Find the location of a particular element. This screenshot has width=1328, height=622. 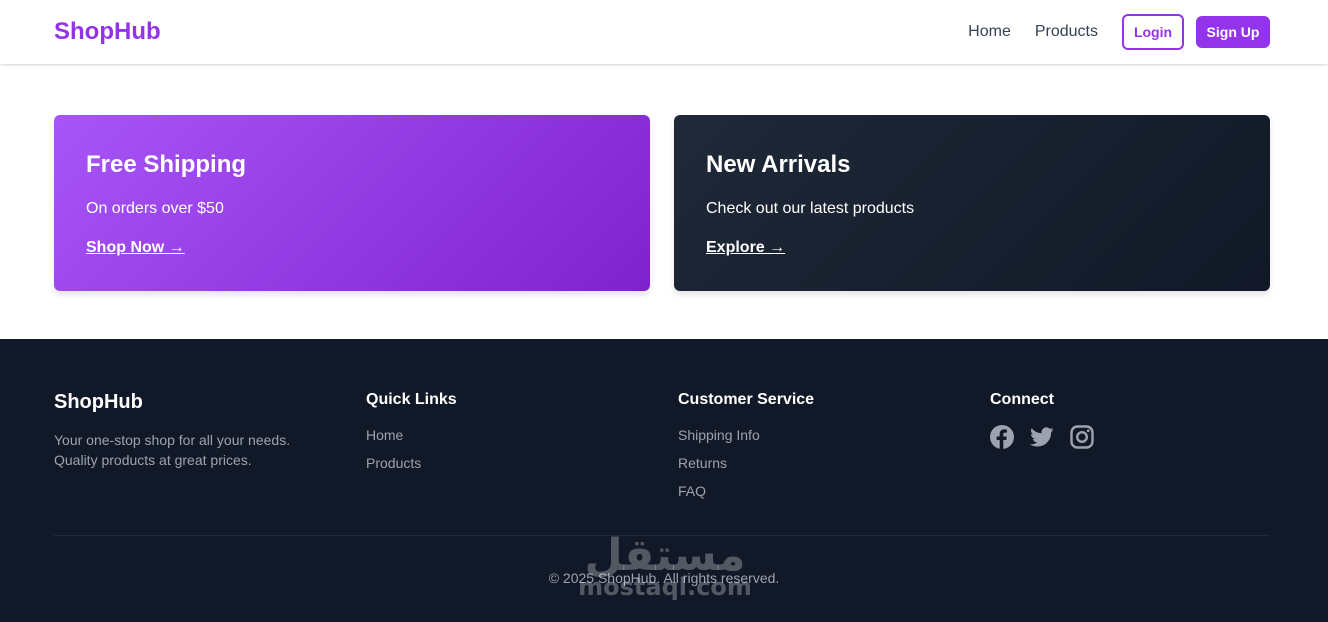

footer-brand: ShopHub is located at coordinates (98, 402).